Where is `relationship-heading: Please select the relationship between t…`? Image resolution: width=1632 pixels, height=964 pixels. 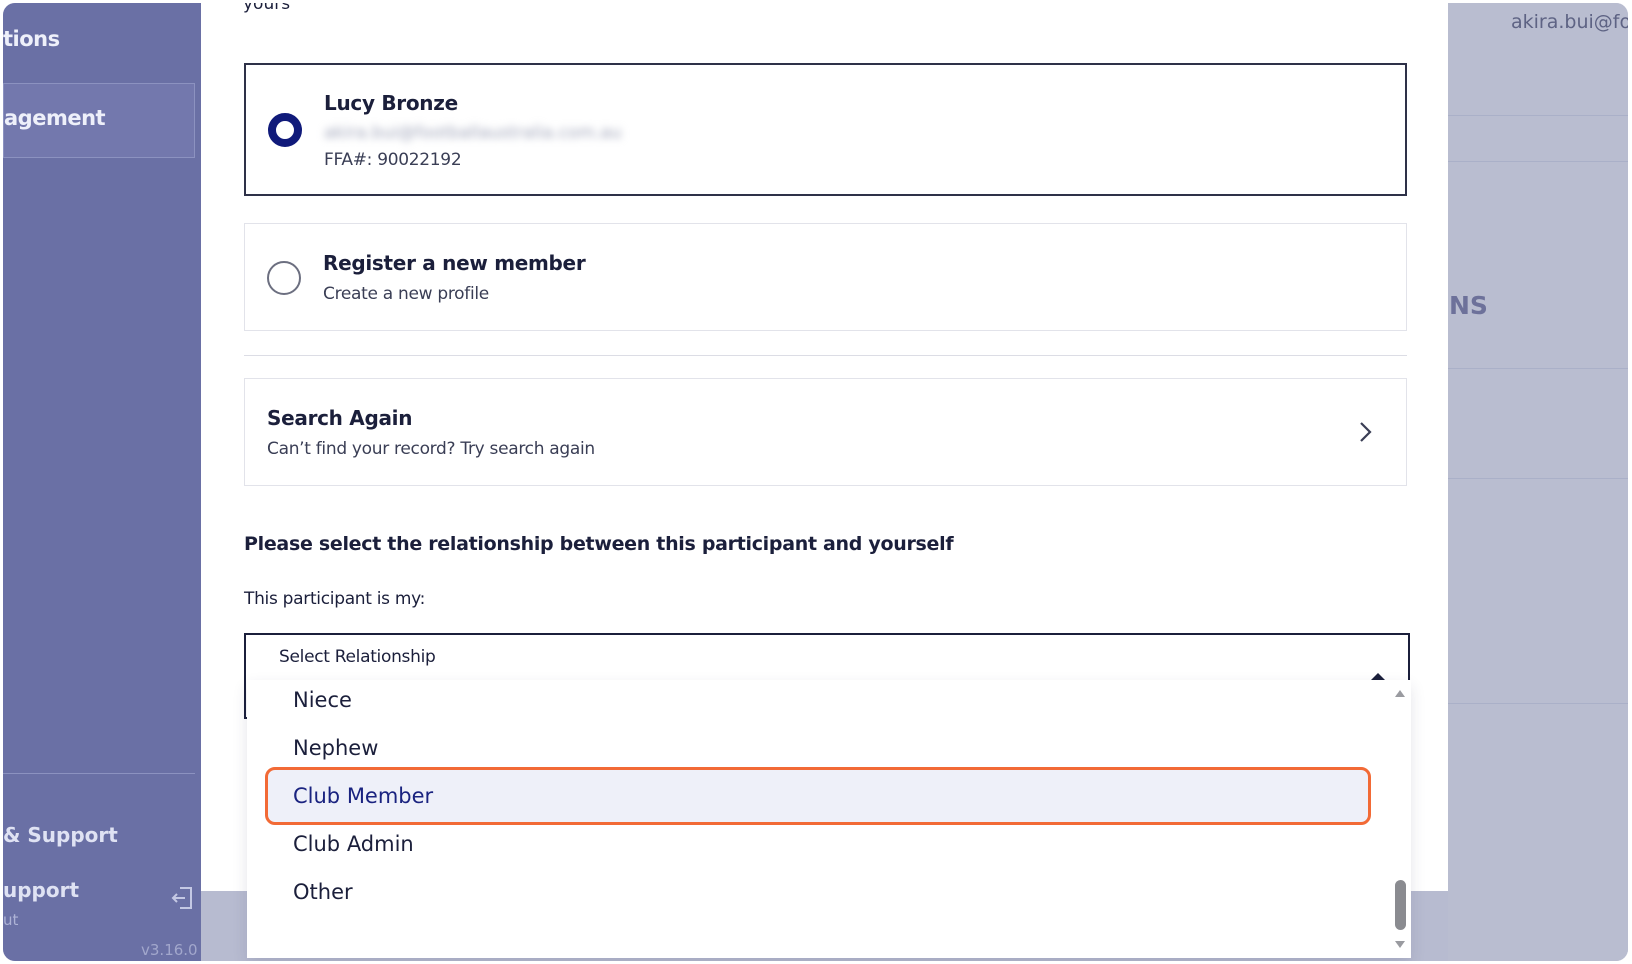 relationship-heading: Please select the relationship between t… is located at coordinates (599, 544).